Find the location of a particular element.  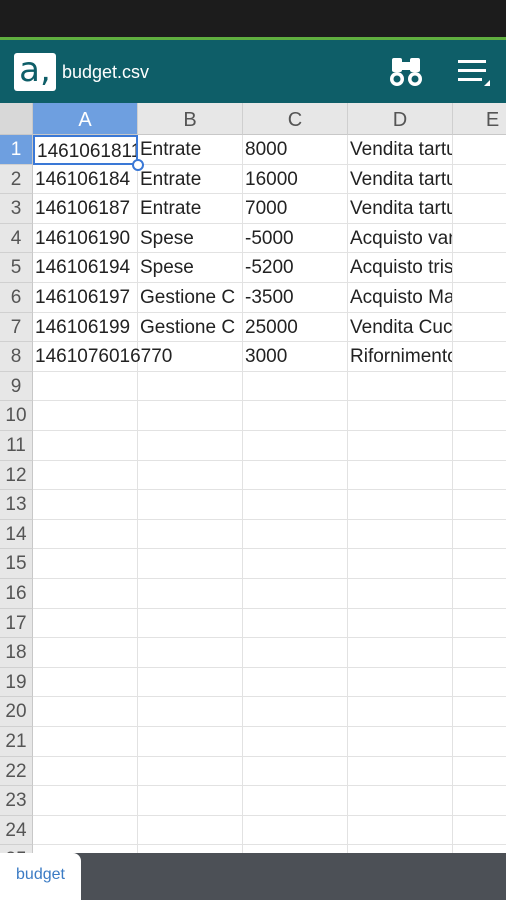

cell-b12 is located at coordinates (190, 475).